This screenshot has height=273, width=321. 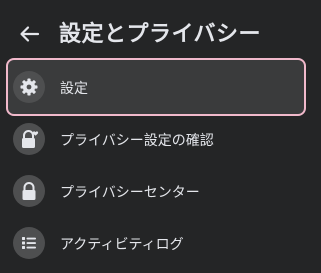 What do you see at coordinates (130, 193) in the screenshot?
I see `menu-item-label: プライバシーセンター` at bounding box center [130, 193].